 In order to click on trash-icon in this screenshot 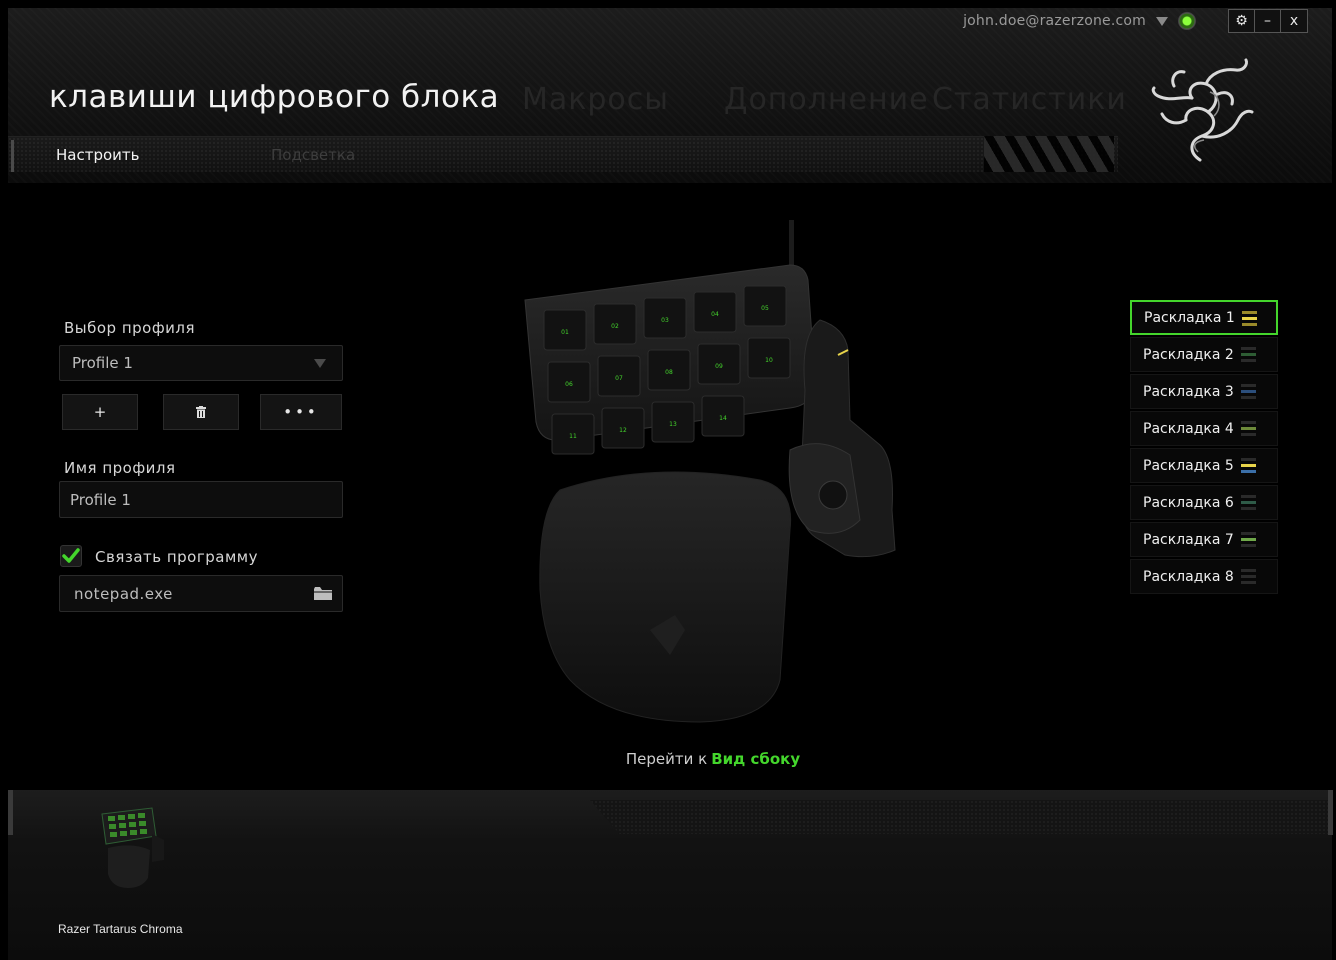, I will do `click(201, 412)`.